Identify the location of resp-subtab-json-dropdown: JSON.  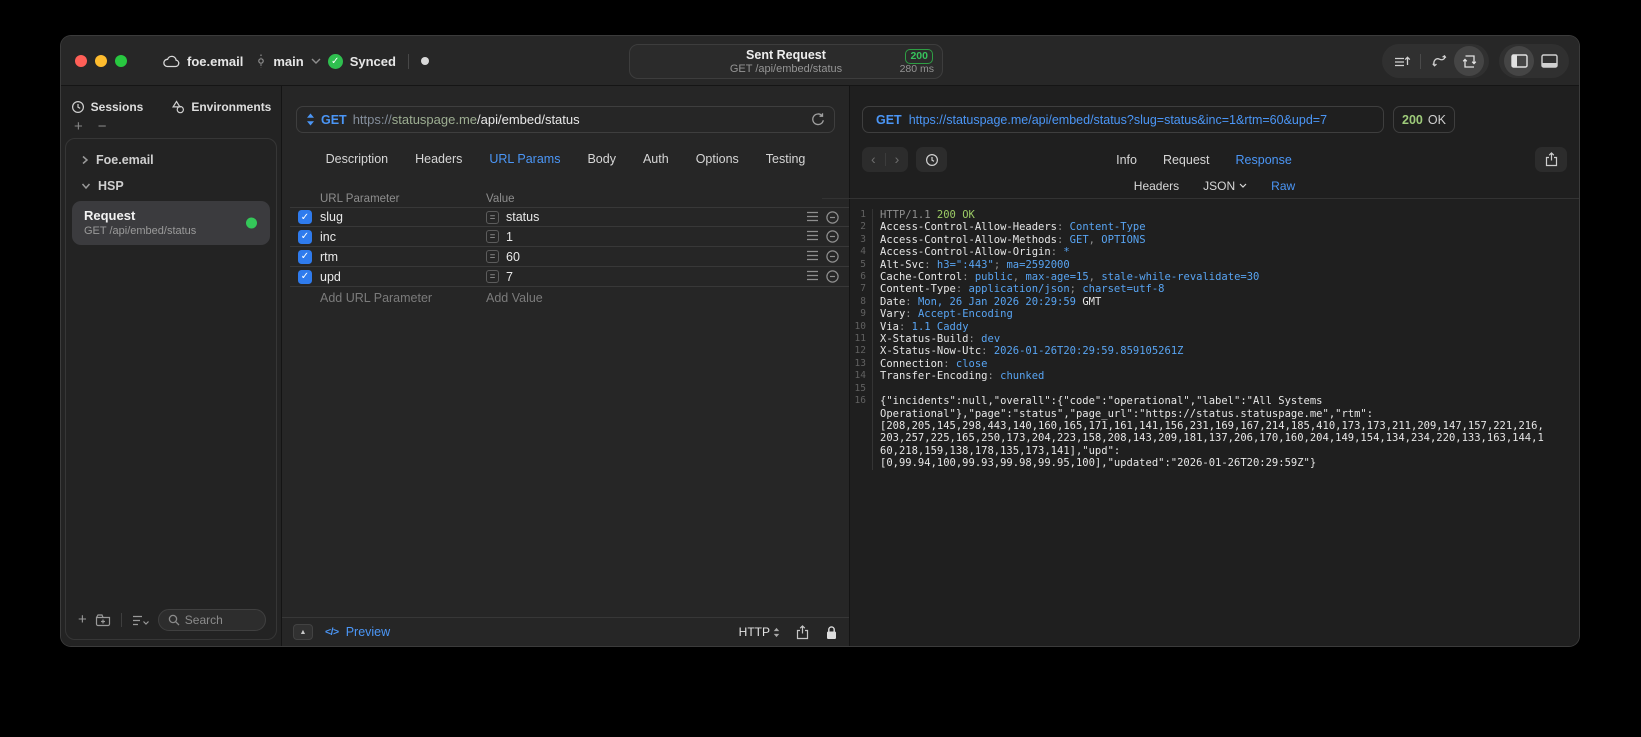
(1225, 186).